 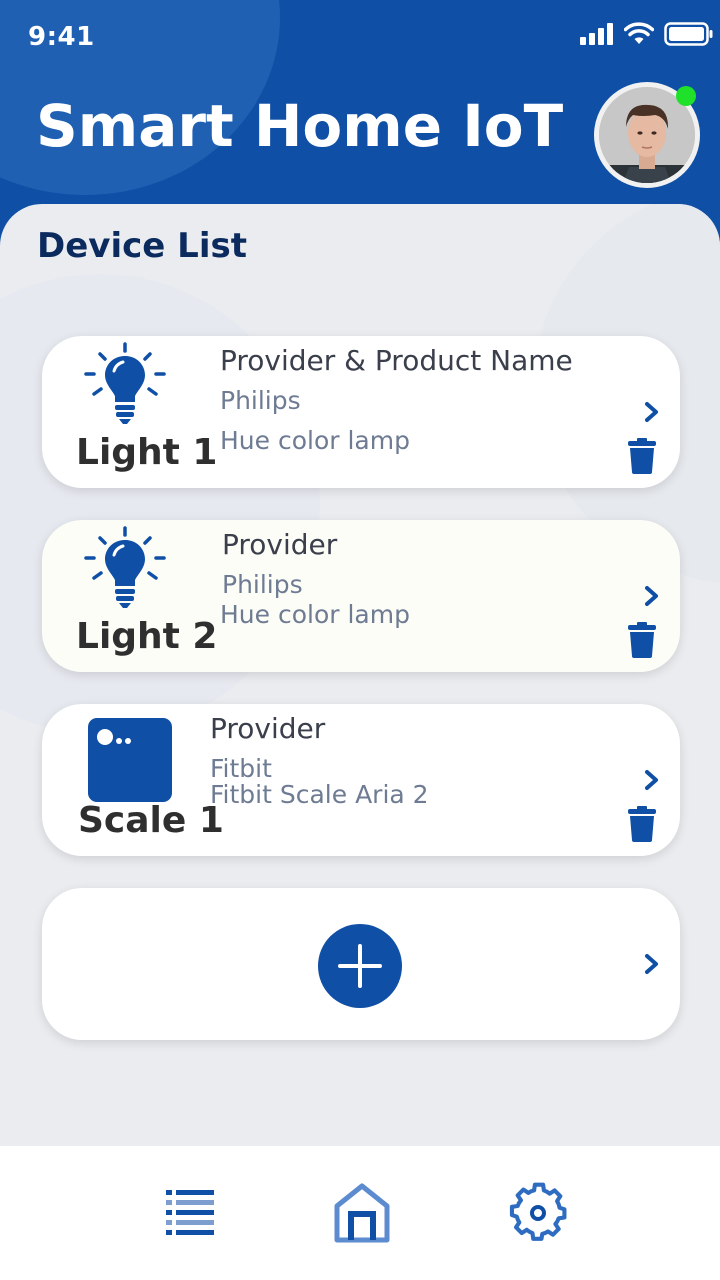 I want to click on status-icons, so click(x=647, y=34).